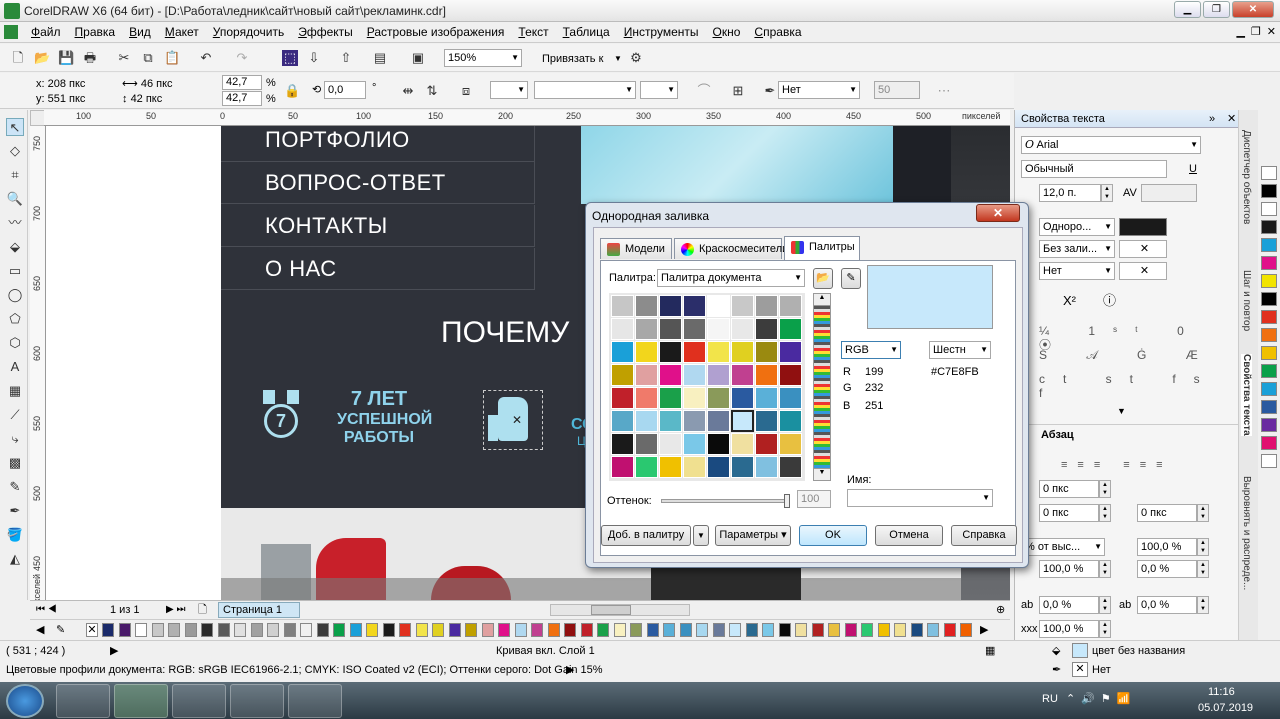 The image size is (1280, 719). What do you see at coordinates (15, 295) in the screenshot?
I see `ellipse-tool-icon: ◯` at bounding box center [15, 295].